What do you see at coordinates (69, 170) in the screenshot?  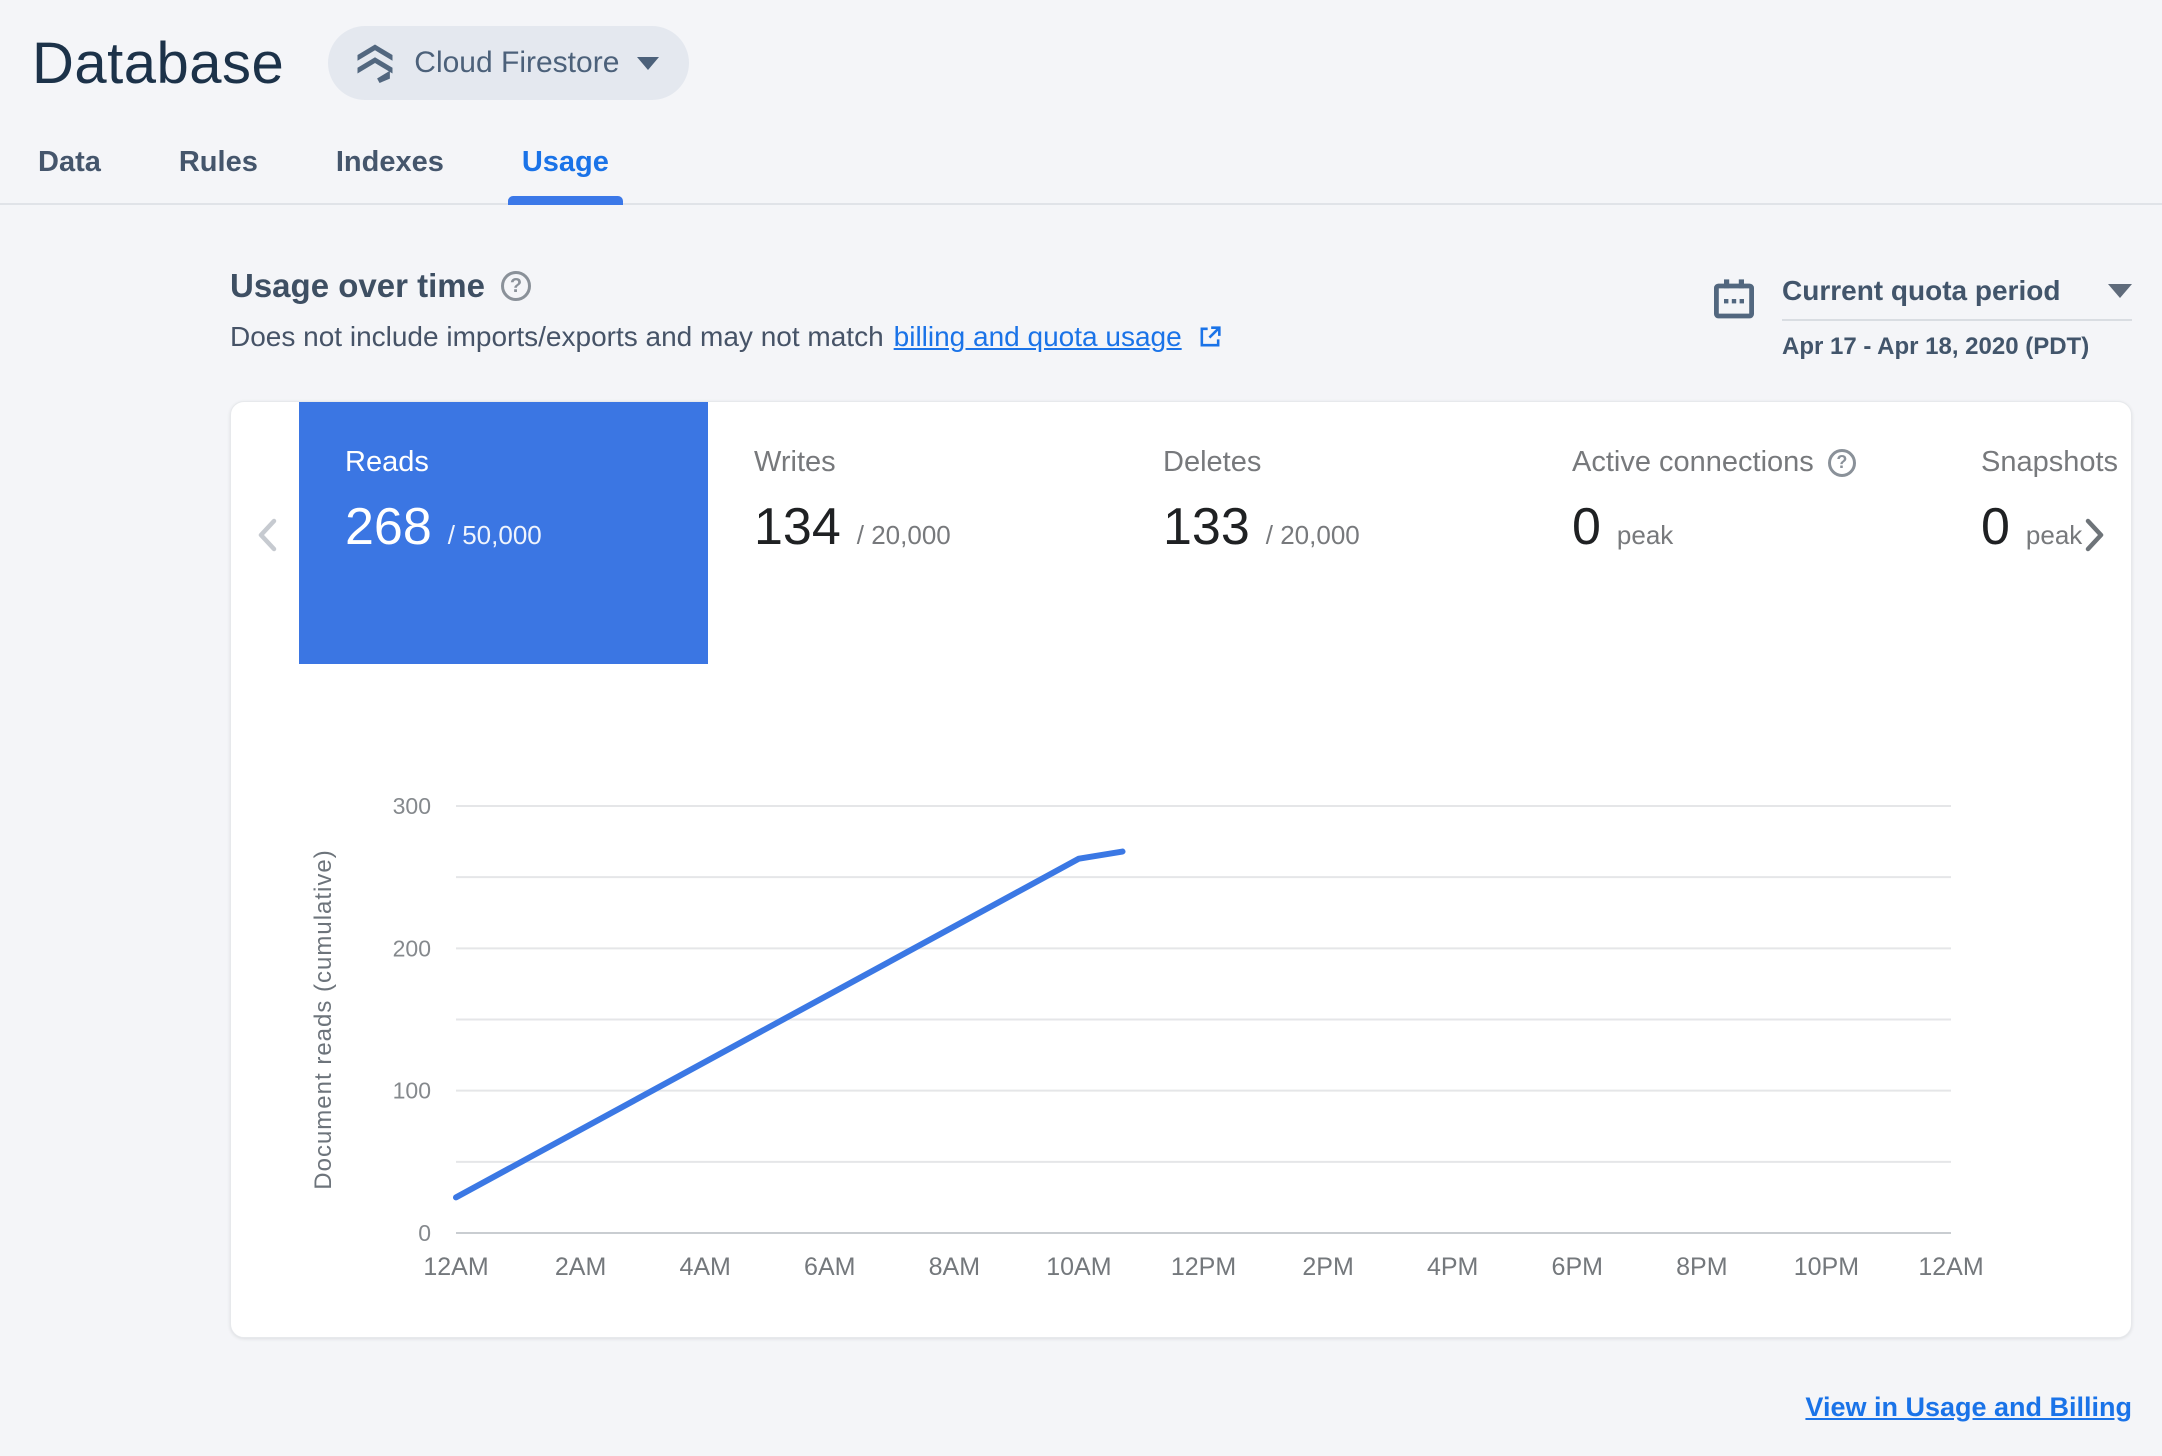 I see `tab-data: Data` at bounding box center [69, 170].